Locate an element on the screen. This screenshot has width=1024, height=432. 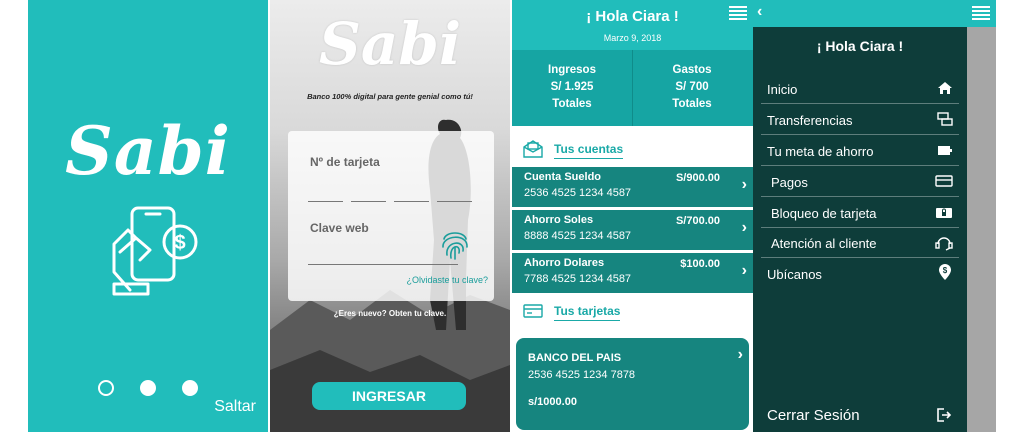
accounts-title: Tus cuentas is located at coordinates (589, 150).